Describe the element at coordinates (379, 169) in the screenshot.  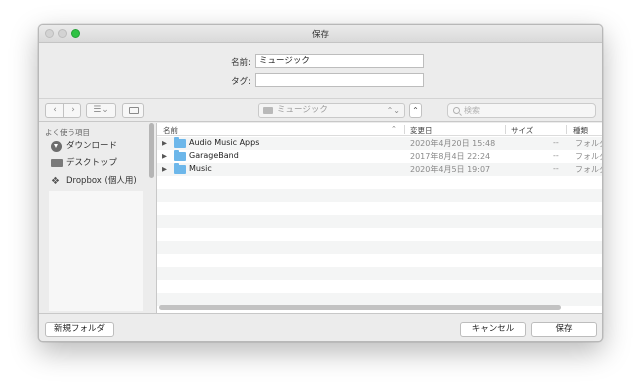
I see `table-row: ▶ Music 2020年4月5日 19:07 -- フォルダ` at that location.